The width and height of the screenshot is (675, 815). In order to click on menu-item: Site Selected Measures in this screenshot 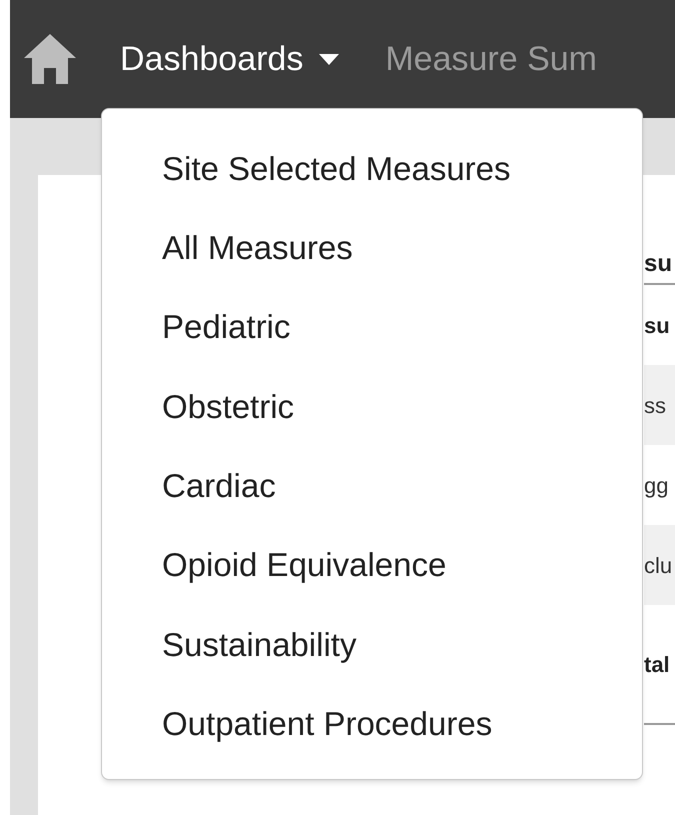, I will do `click(372, 168)`.